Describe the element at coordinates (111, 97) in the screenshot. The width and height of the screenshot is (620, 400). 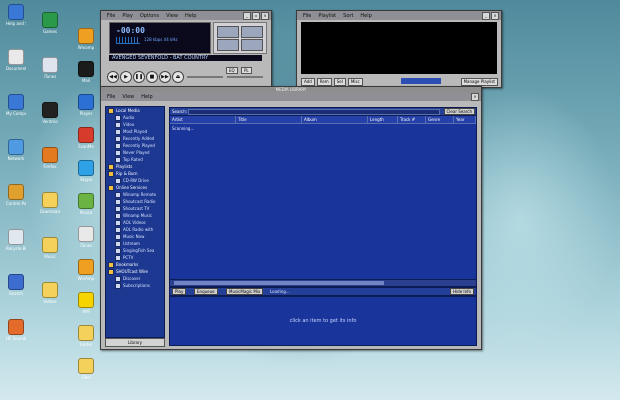
I see `lib-menu-file: File` at that location.